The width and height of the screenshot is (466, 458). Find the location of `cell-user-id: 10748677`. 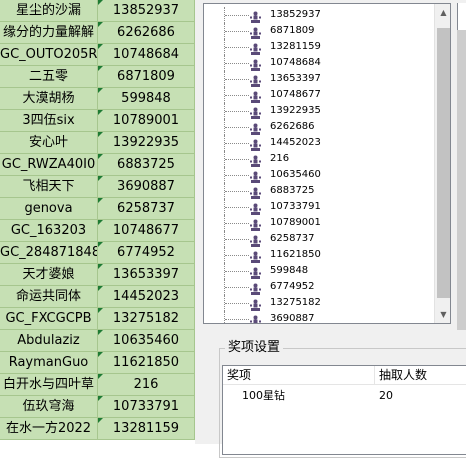

cell-user-id: 10748677 is located at coordinates (146, 231).